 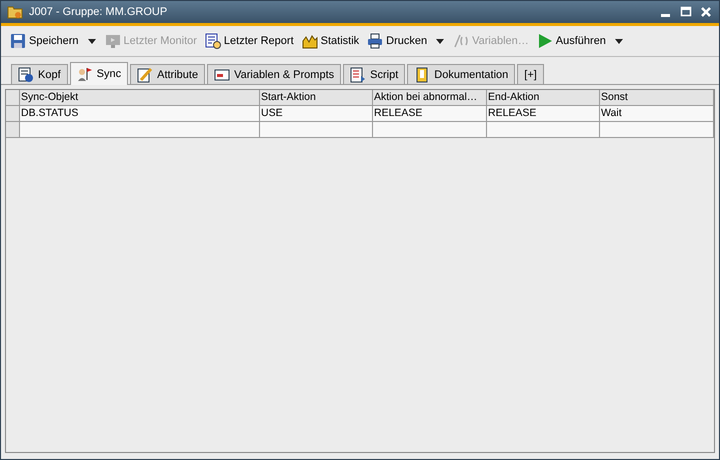 I want to click on book-icon, so click(x=422, y=74).